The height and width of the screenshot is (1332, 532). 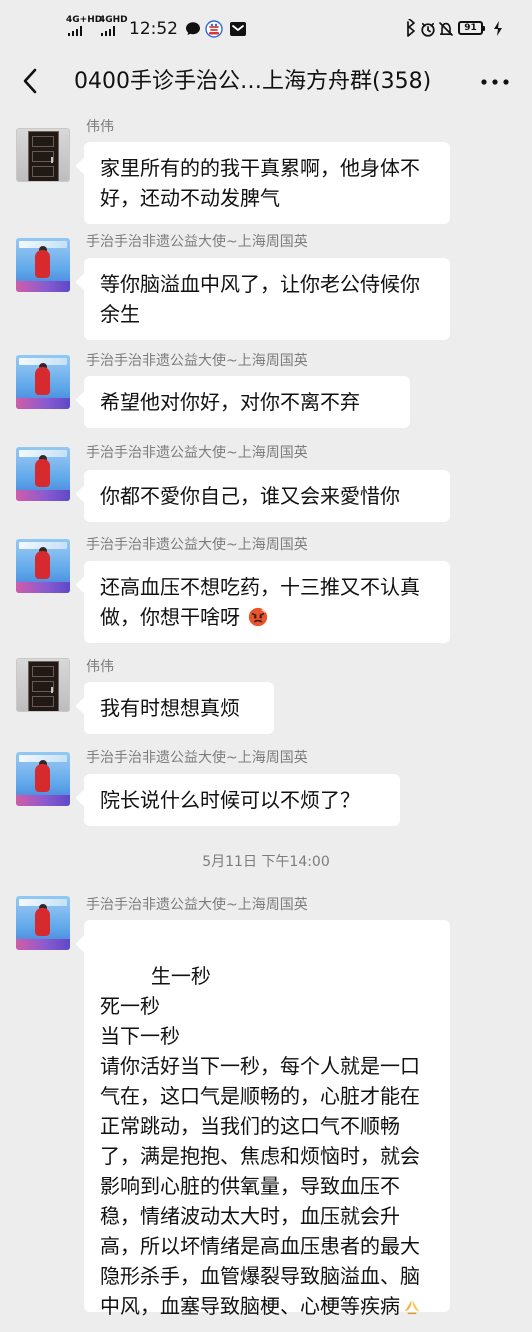 What do you see at coordinates (412, 1307) in the screenshot?
I see `praying-hands-emoji` at bounding box center [412, 1307].